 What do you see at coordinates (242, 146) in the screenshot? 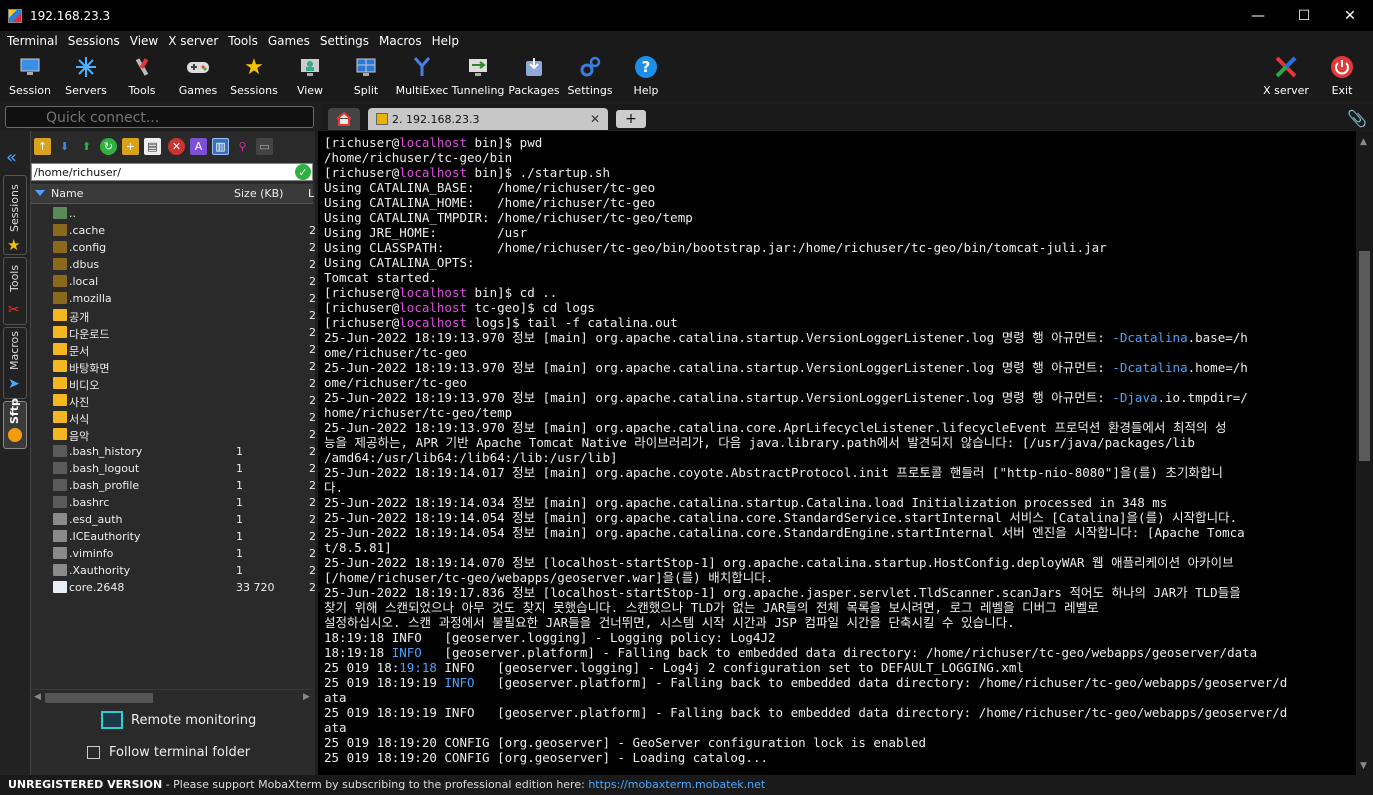
I see `search-files-icon: ⚲` at bounding box center [242, 146].